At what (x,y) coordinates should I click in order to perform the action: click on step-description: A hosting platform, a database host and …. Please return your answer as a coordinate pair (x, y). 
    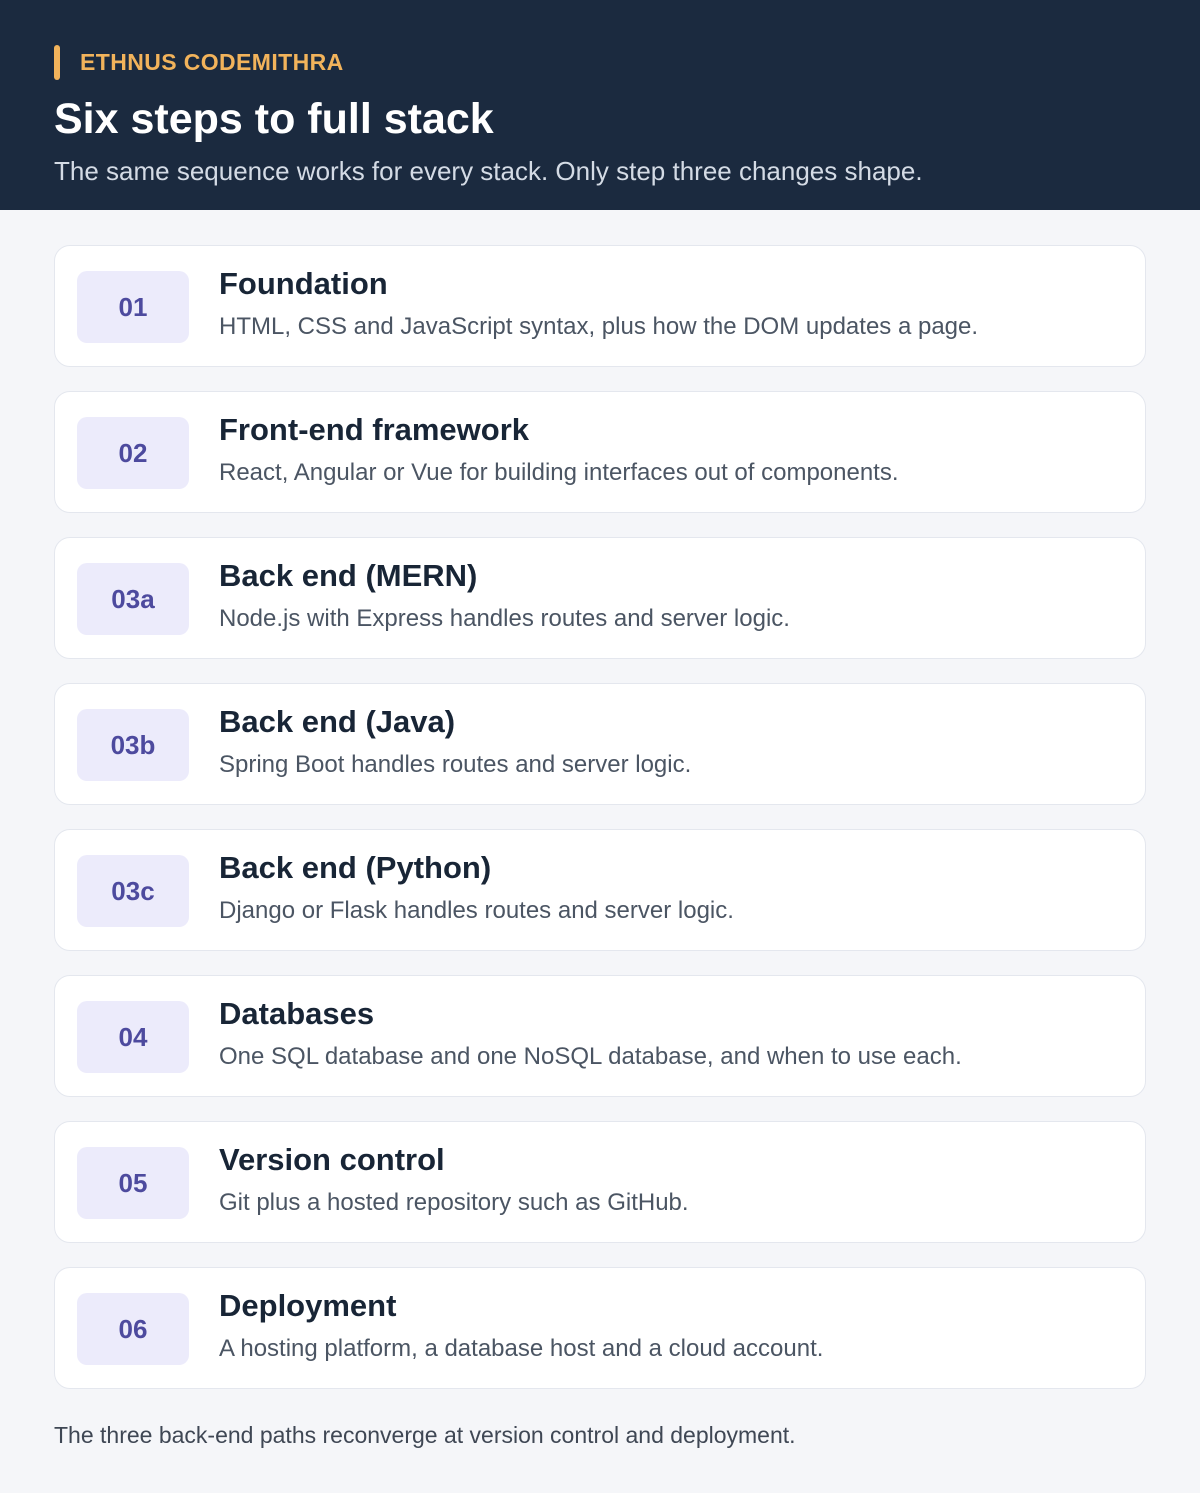
    Looking at the image, I should click on (521, 1348).